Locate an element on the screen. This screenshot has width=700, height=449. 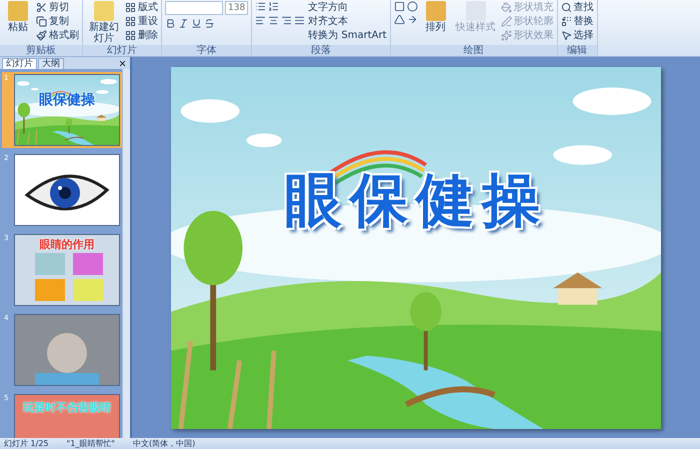
scissors-icon is located at coordinates (41, 7).